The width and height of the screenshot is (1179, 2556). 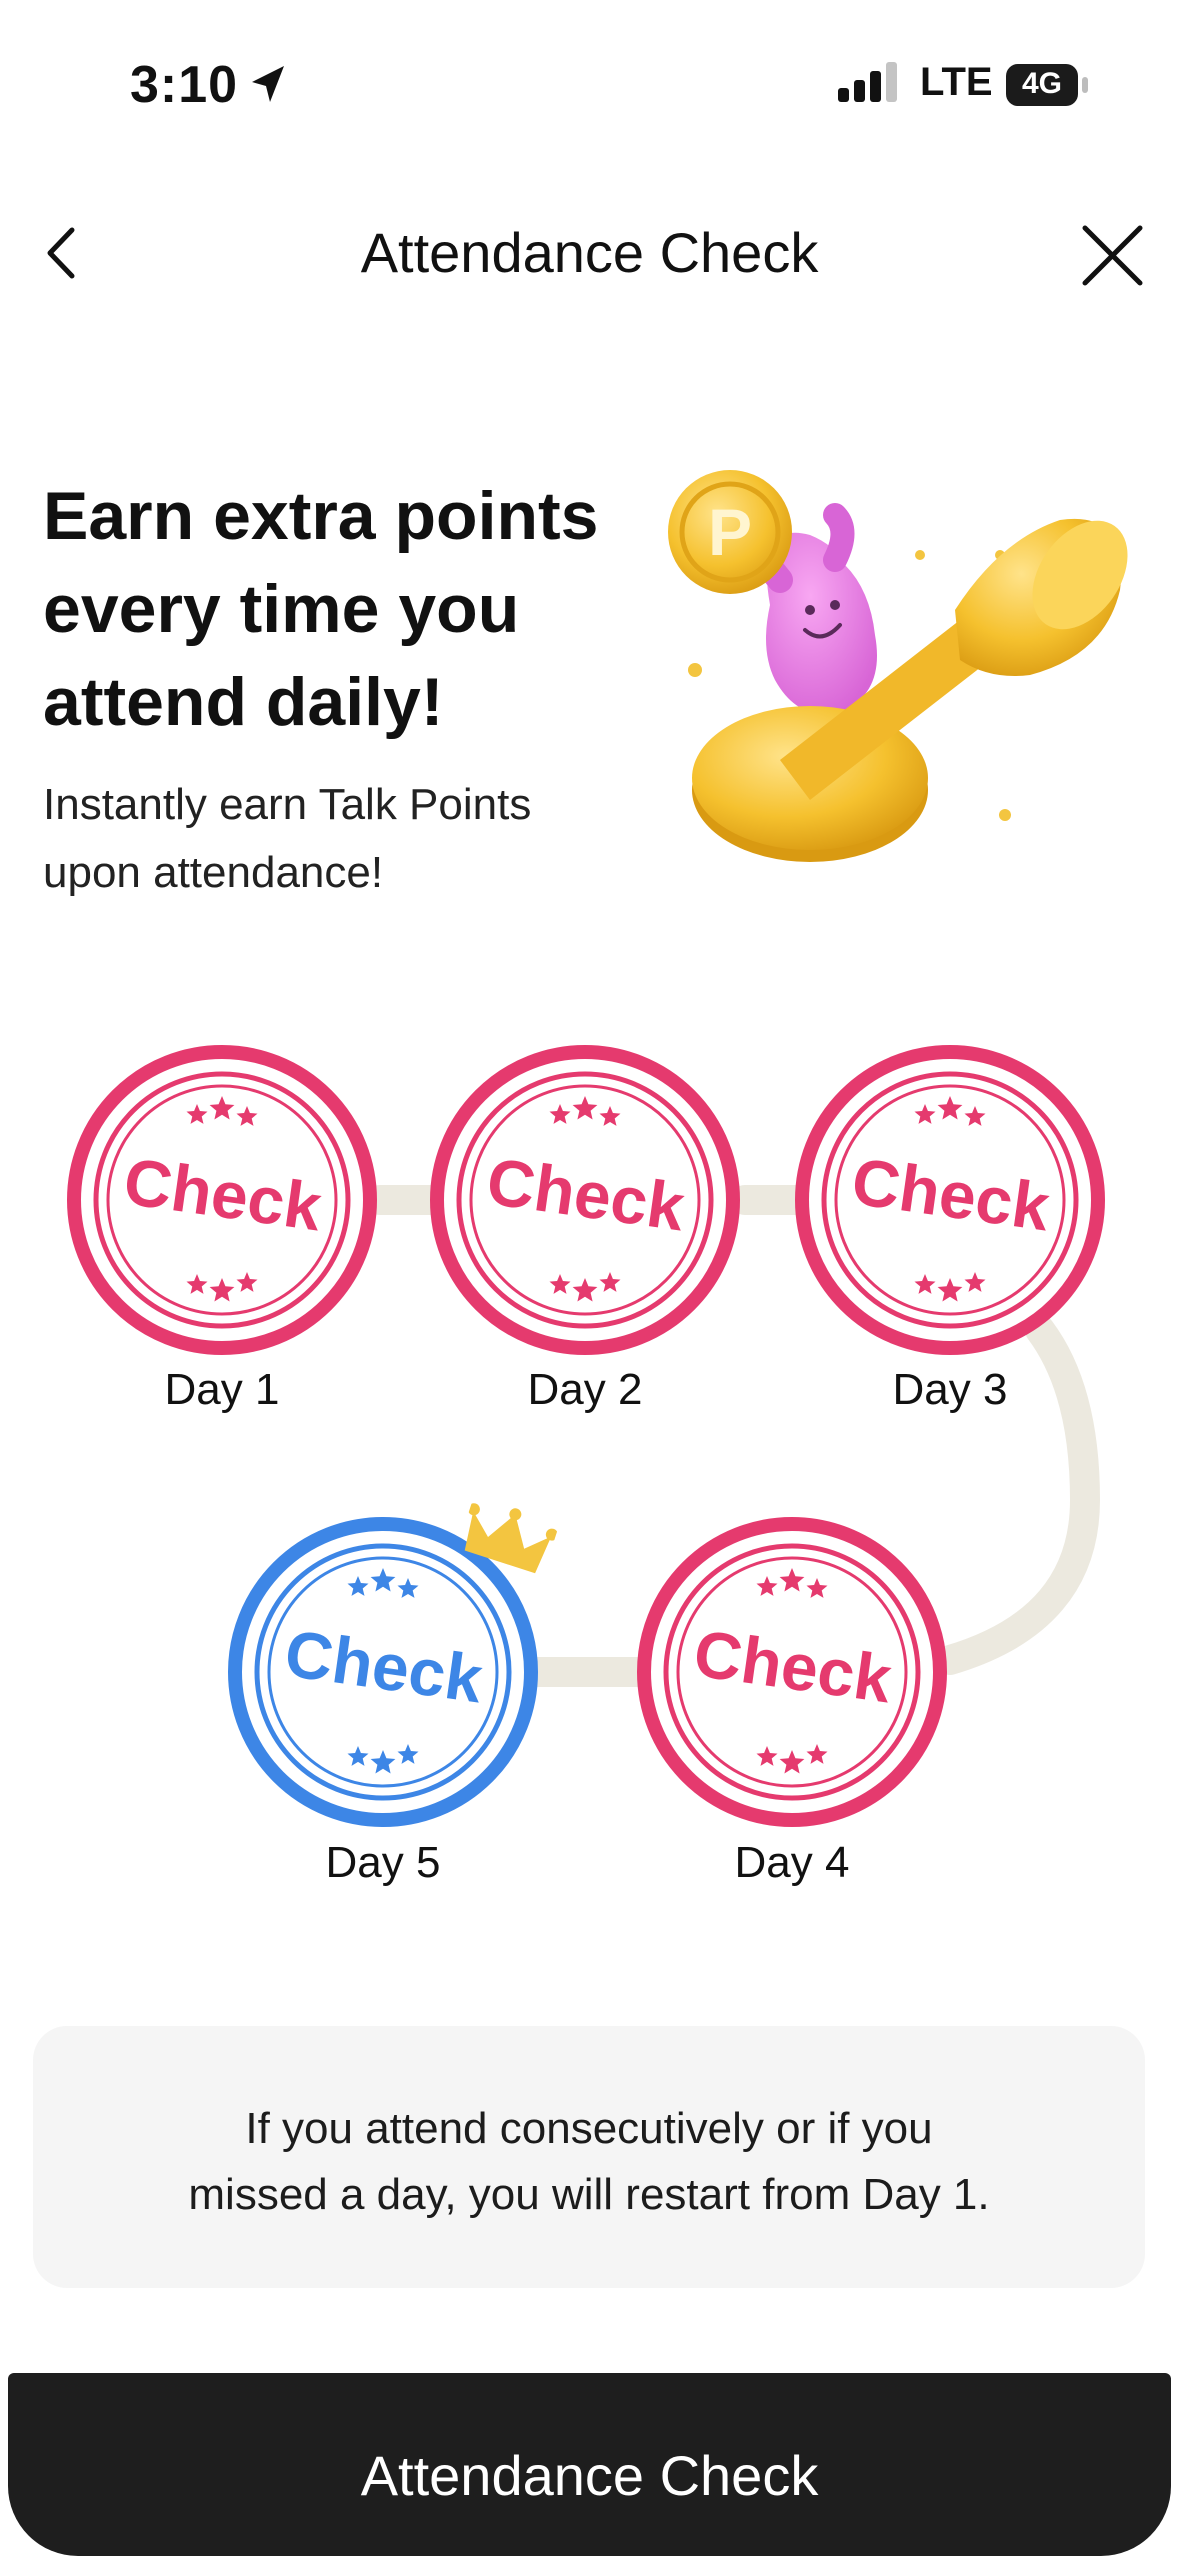 I want to click on network-type: LTE, so click(x=956, y=82).